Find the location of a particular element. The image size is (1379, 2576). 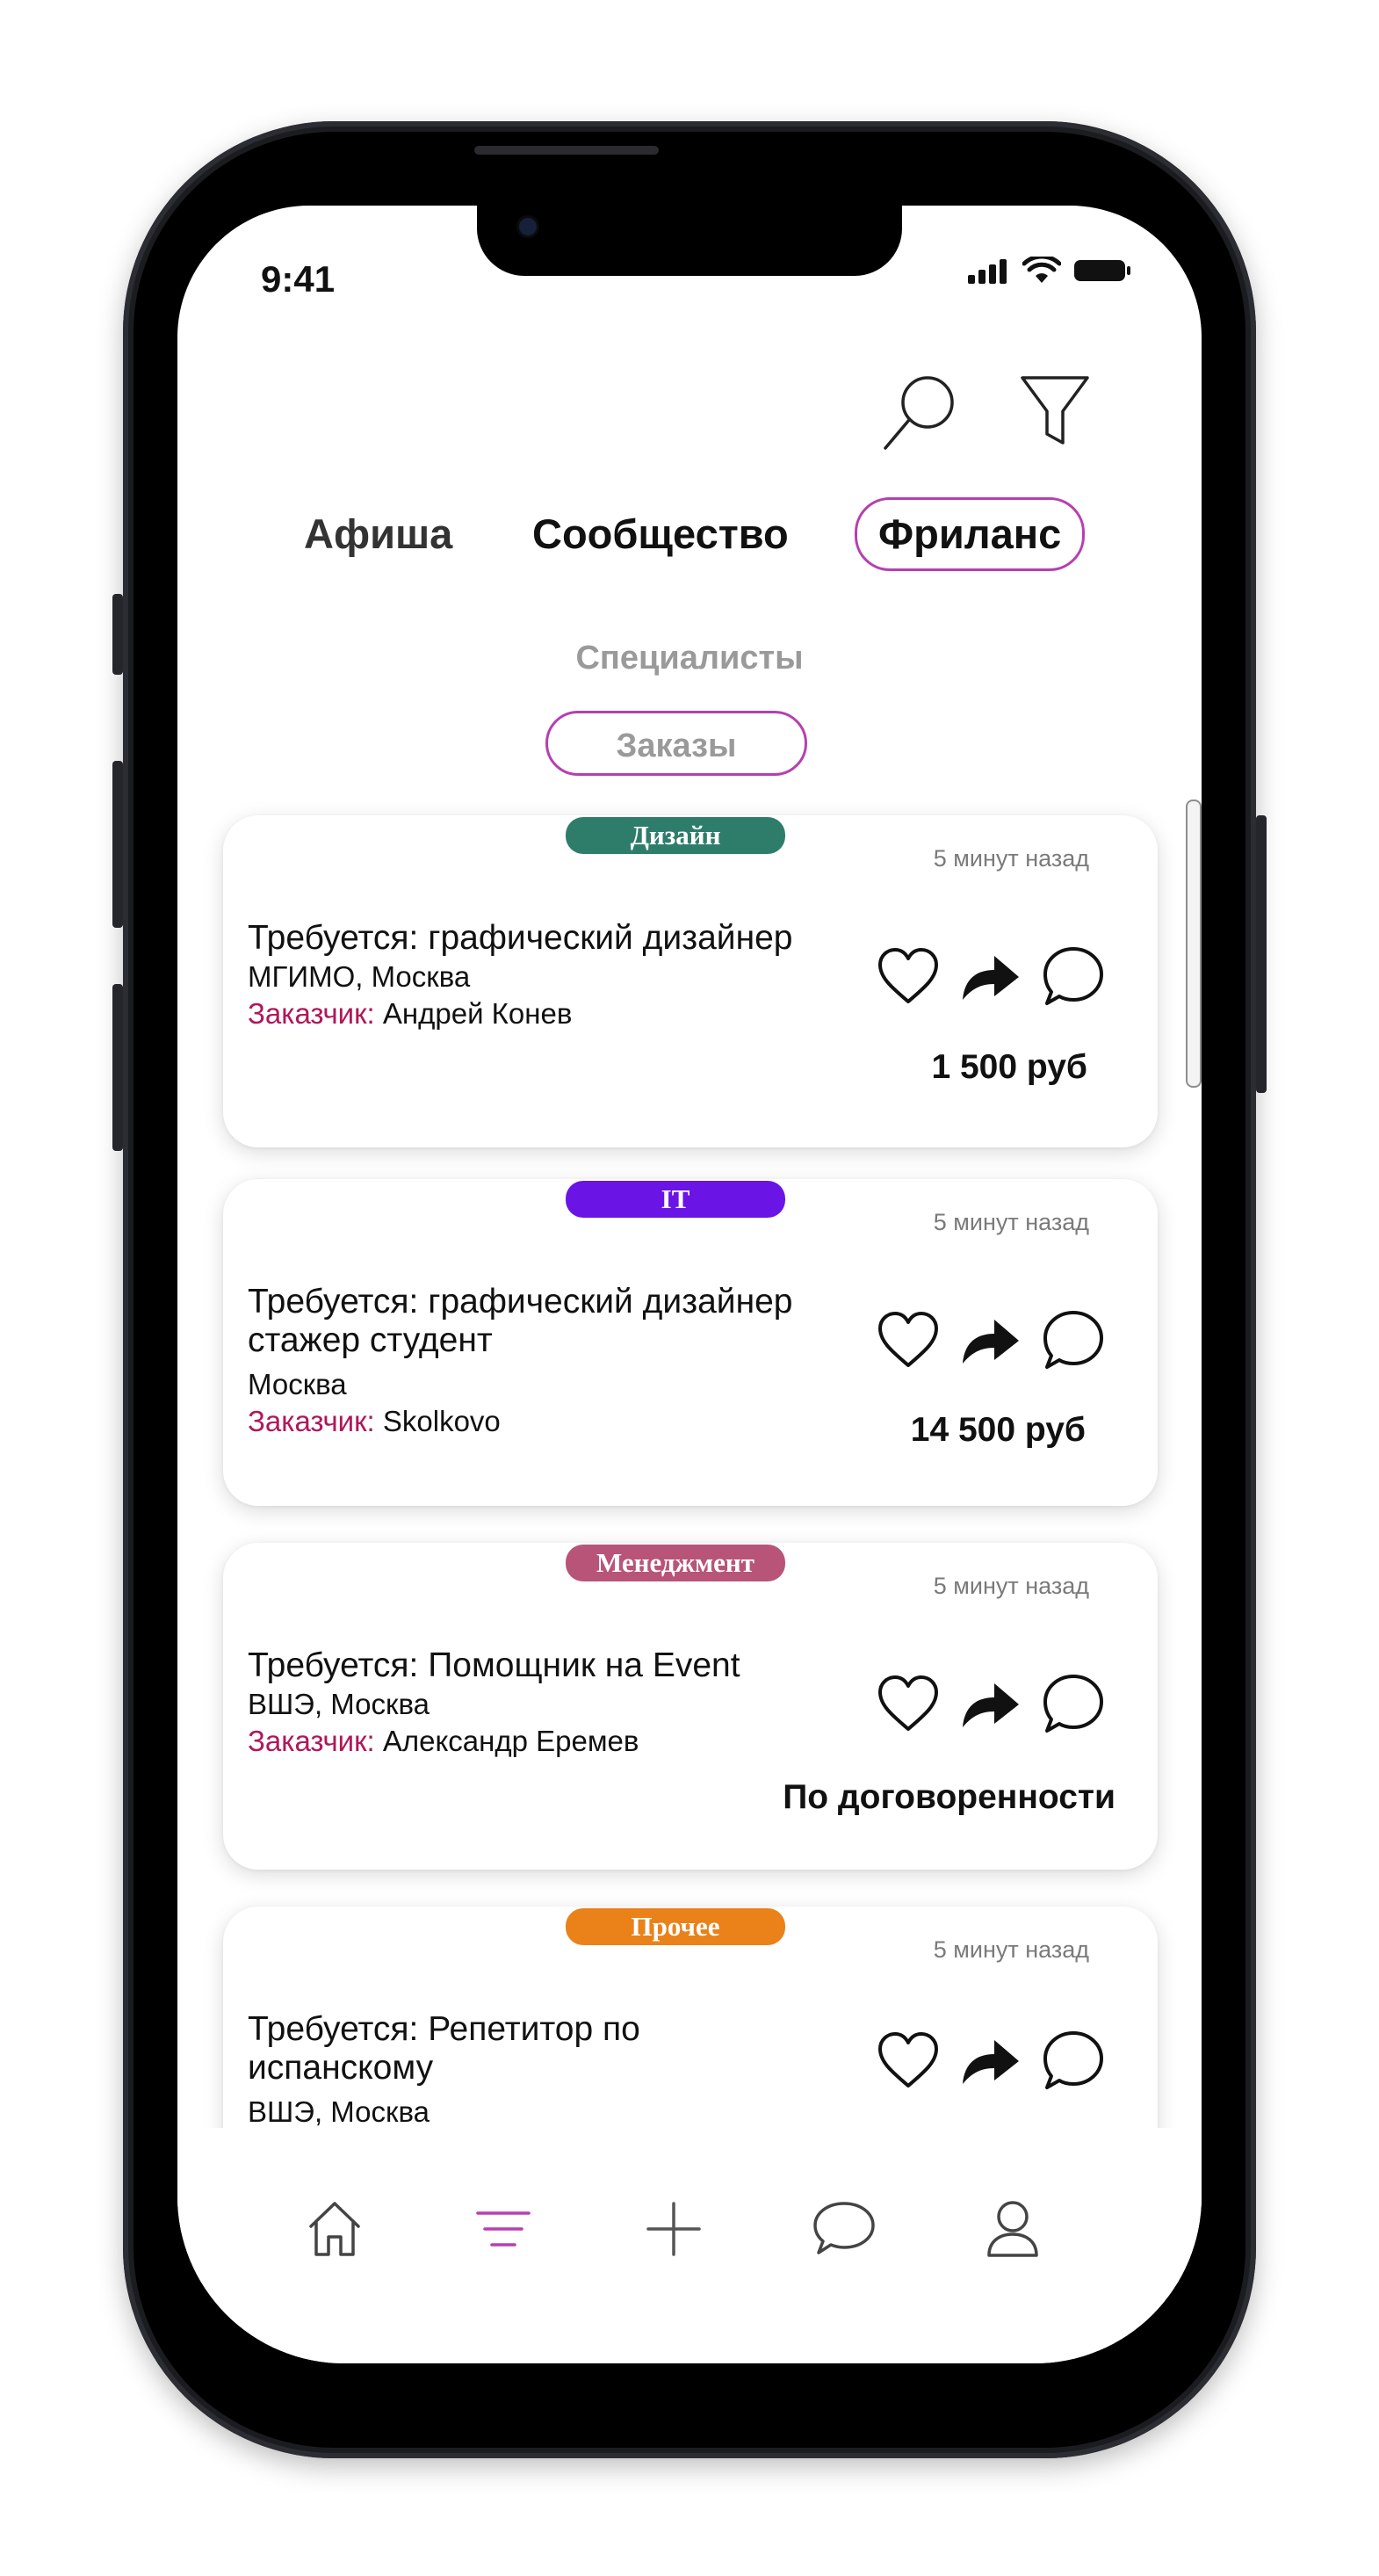

main-tabs: Афиша Сообщество Фриланс is located at coordinates (689, 534).